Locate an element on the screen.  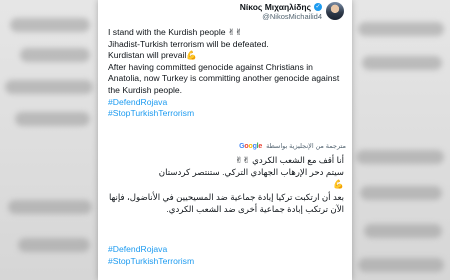
translated-line: أنا أقف مع الشعب الكردي ✌✌ is located at coordinates (289, 160).